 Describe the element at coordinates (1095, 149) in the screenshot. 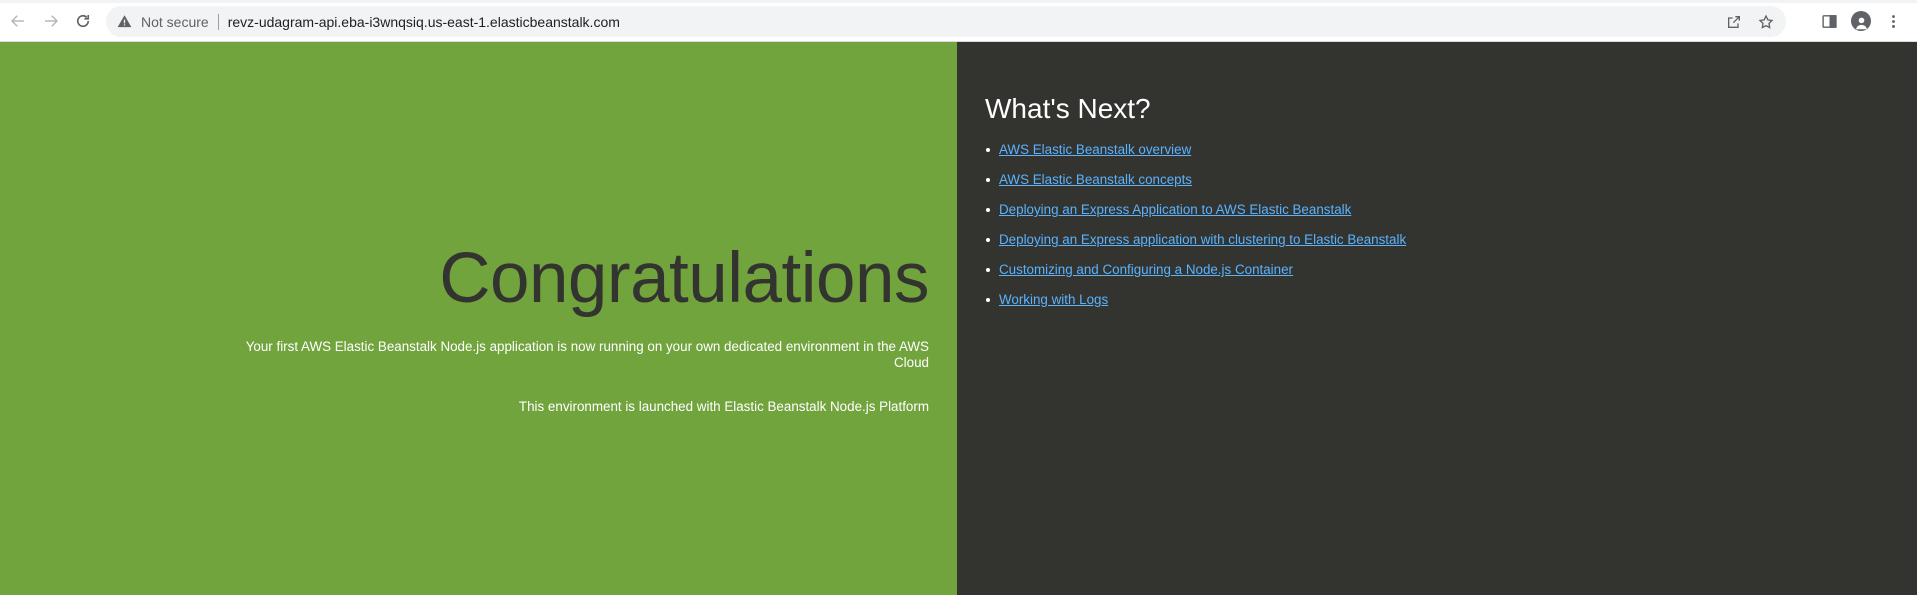

I see `link-eb-overview: AWS Elastic Beanstalk overview` at that location.